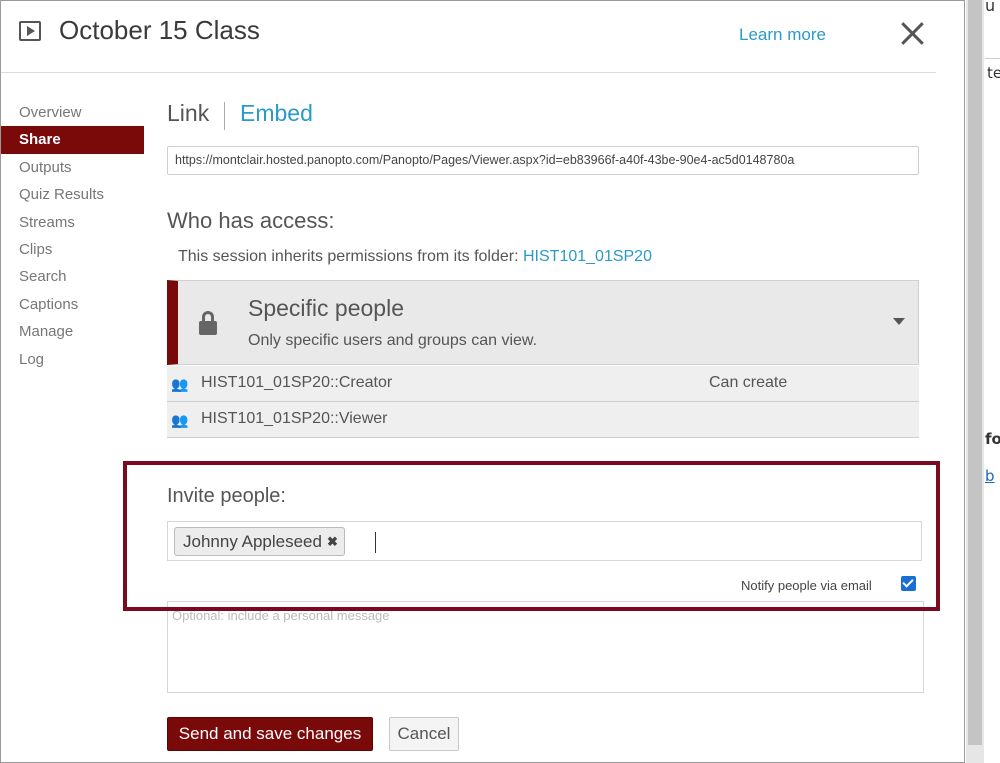 This screenshot has height=763, width=1000. Describe the element at coordinates (72, 276) in the screenshot. I see `sidebar-item-search: Search` at that location.